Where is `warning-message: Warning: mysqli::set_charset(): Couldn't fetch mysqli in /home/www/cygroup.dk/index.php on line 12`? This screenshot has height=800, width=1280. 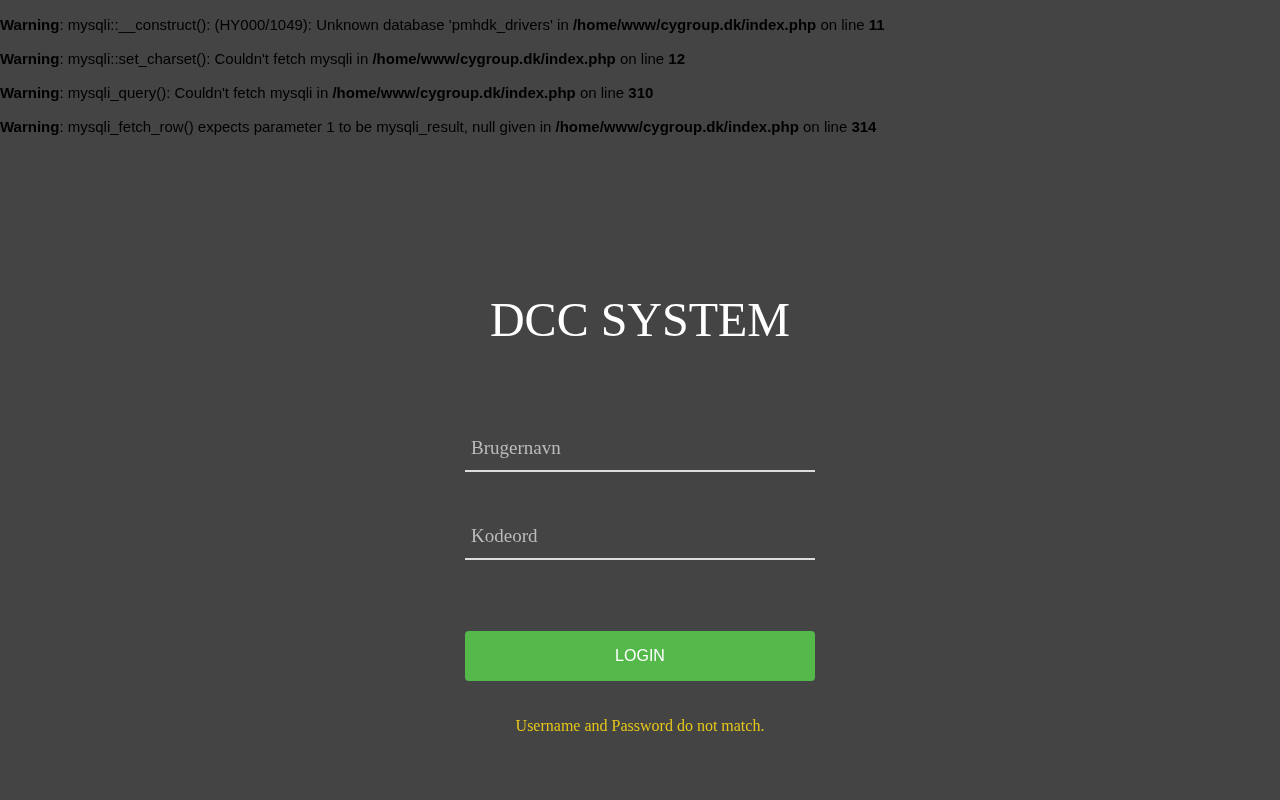
warning-message: Warning: mysqli::set_charset(): Couldn't fetch mysqli in /home/www/cygroup.dk/index.php on line 12 is located at coordinates (343, 59).